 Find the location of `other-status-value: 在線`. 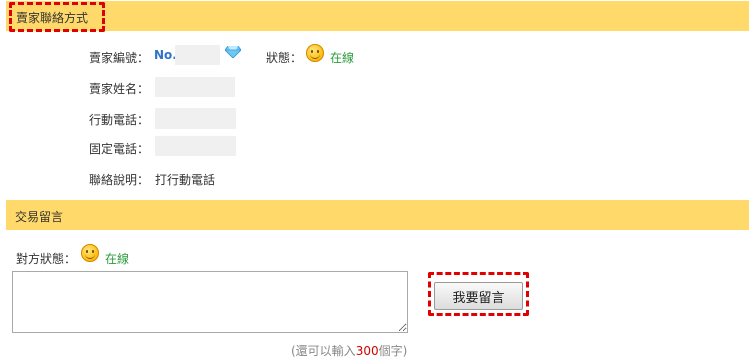

other-status-value: 在線 is located at coordinates (117, 259).